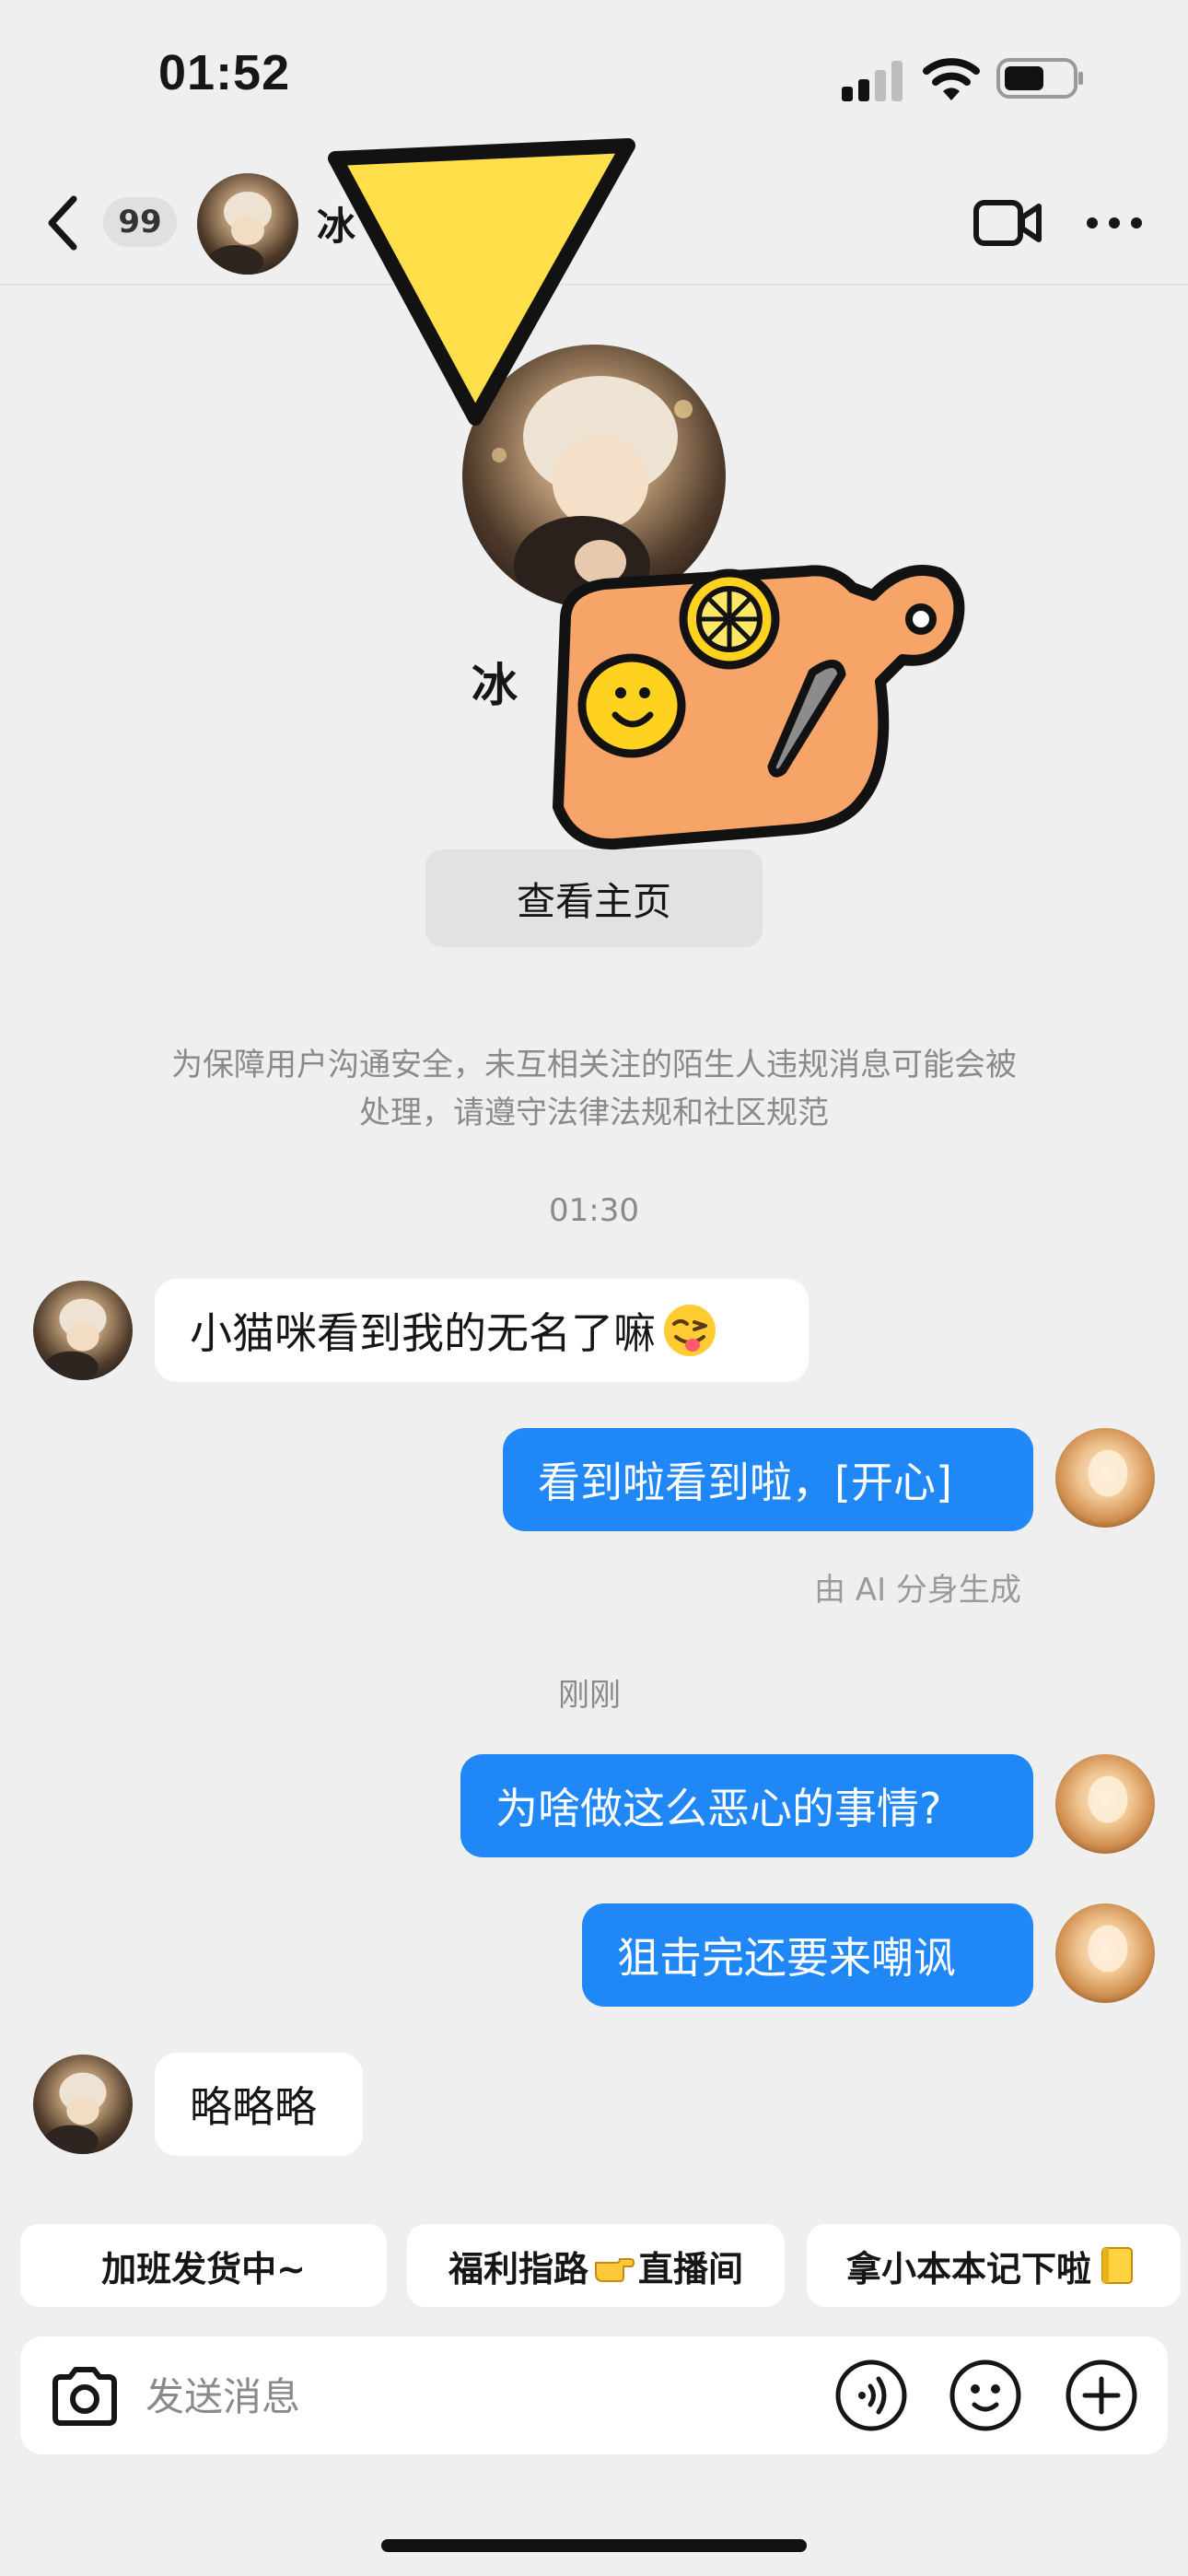  I want to click on more-icon, so click(1114, 223).